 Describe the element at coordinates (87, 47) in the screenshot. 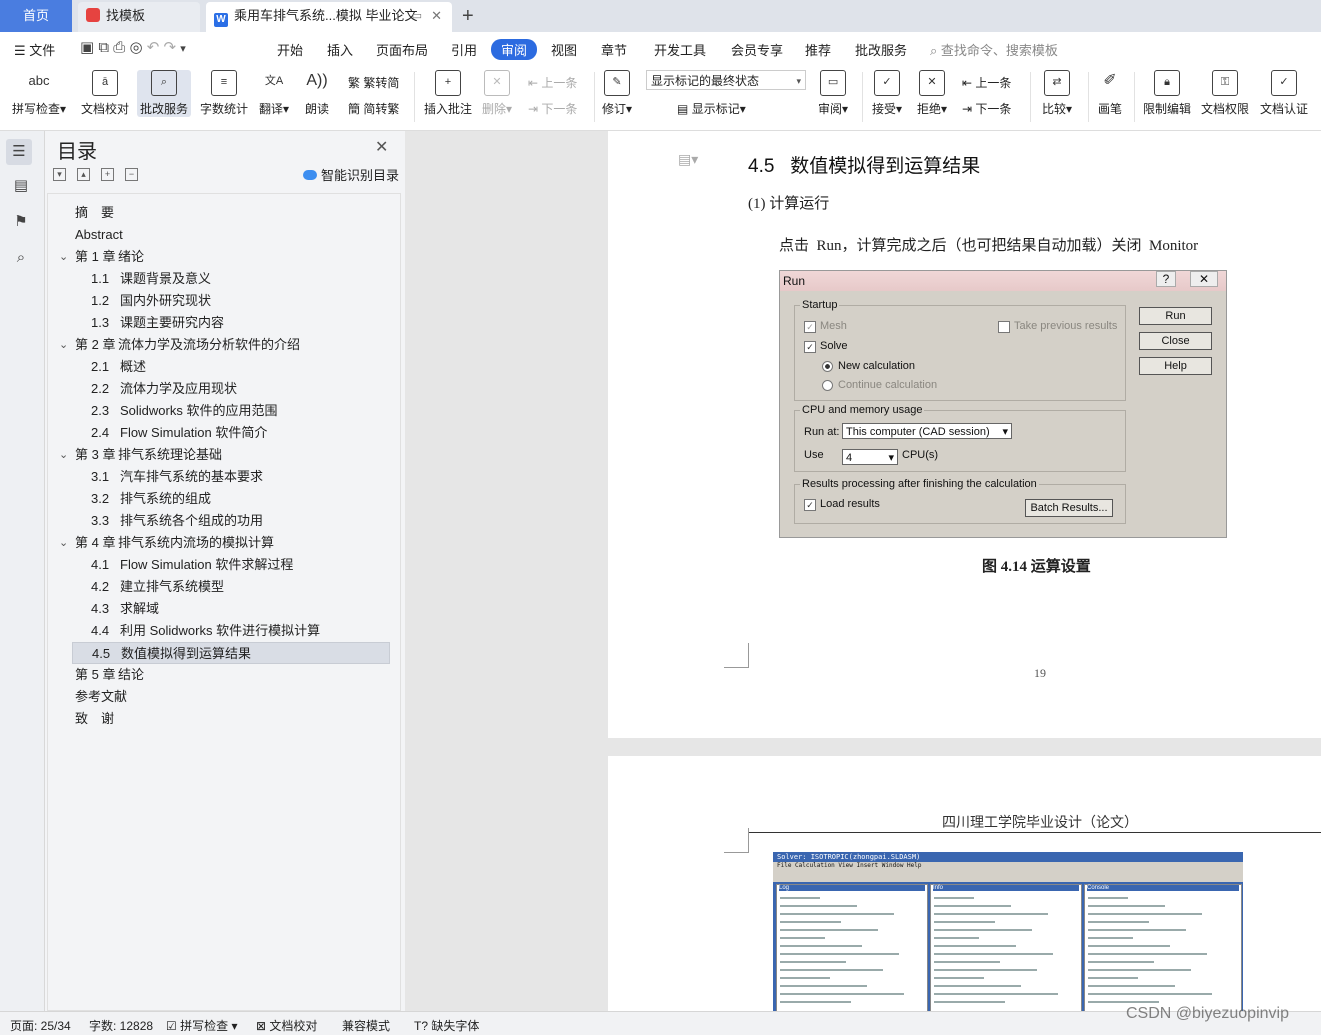

I see `save-icon: ▣` at that location.